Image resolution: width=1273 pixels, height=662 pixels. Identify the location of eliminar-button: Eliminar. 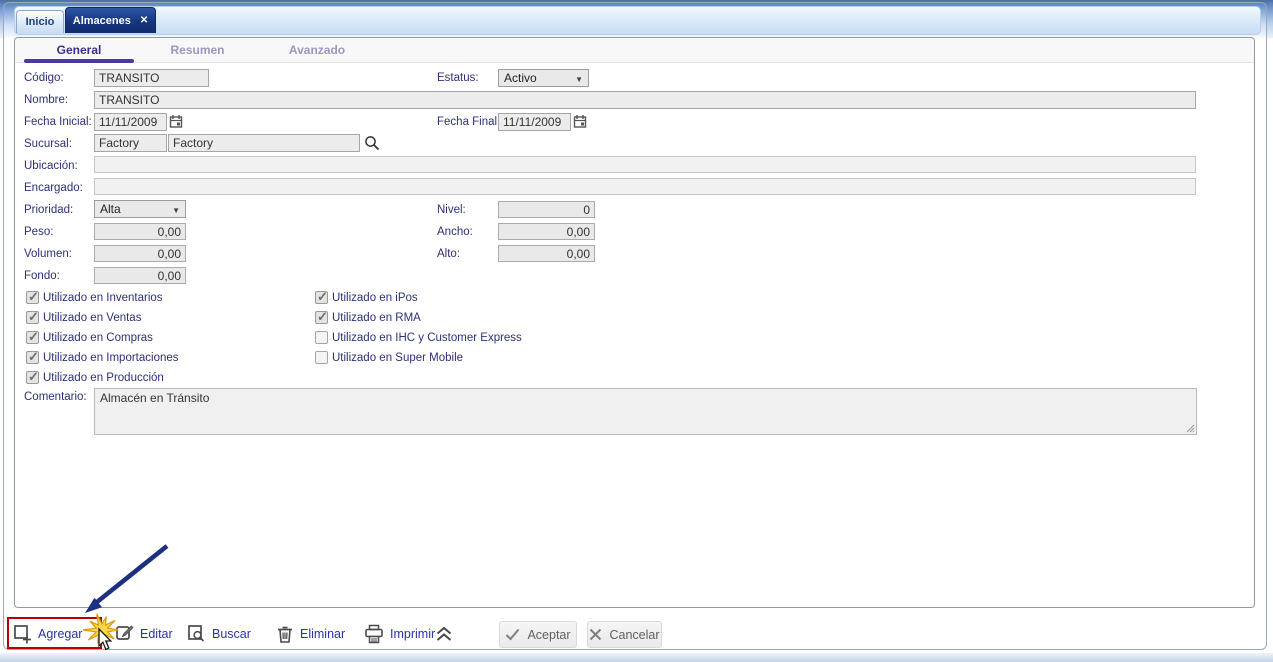
(310, 634).